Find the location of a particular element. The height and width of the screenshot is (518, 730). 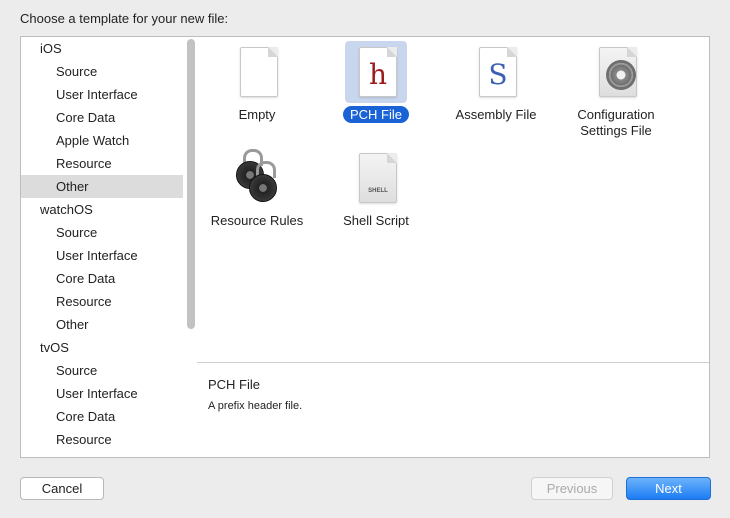

group-ios: iOS is located at coordinates (102, 48).